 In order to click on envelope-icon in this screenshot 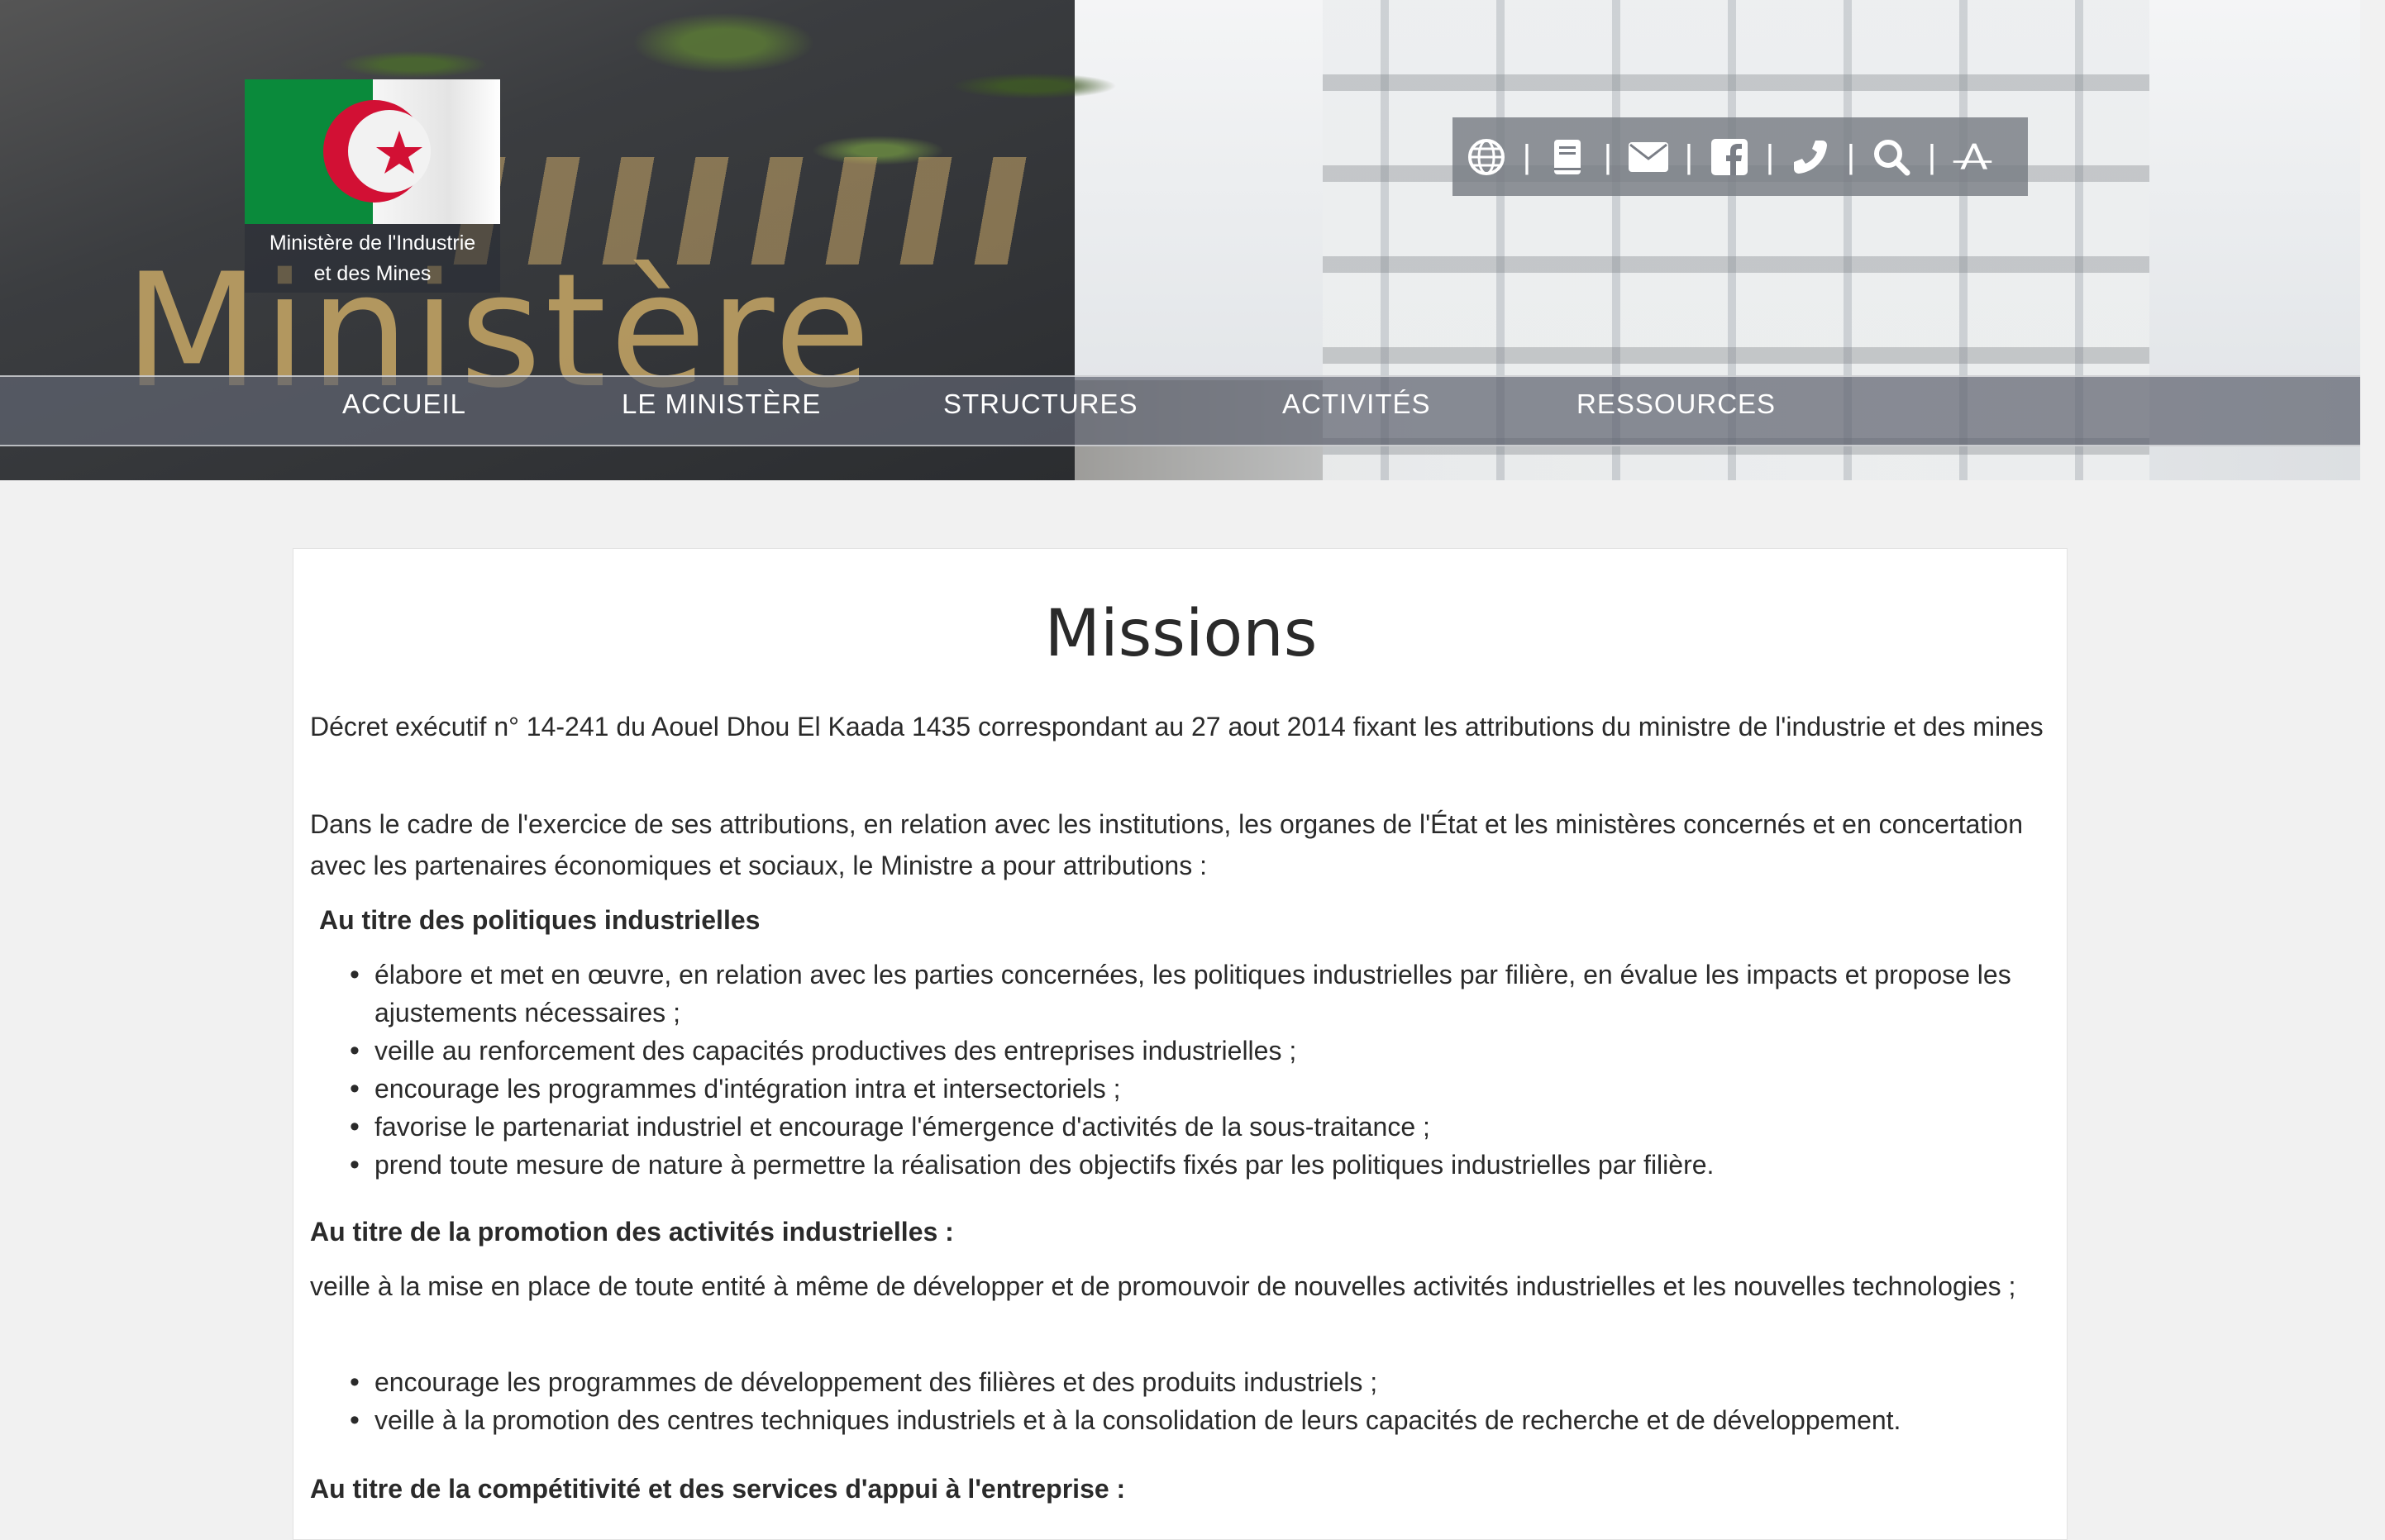, I will do `click(1649, 157)`.